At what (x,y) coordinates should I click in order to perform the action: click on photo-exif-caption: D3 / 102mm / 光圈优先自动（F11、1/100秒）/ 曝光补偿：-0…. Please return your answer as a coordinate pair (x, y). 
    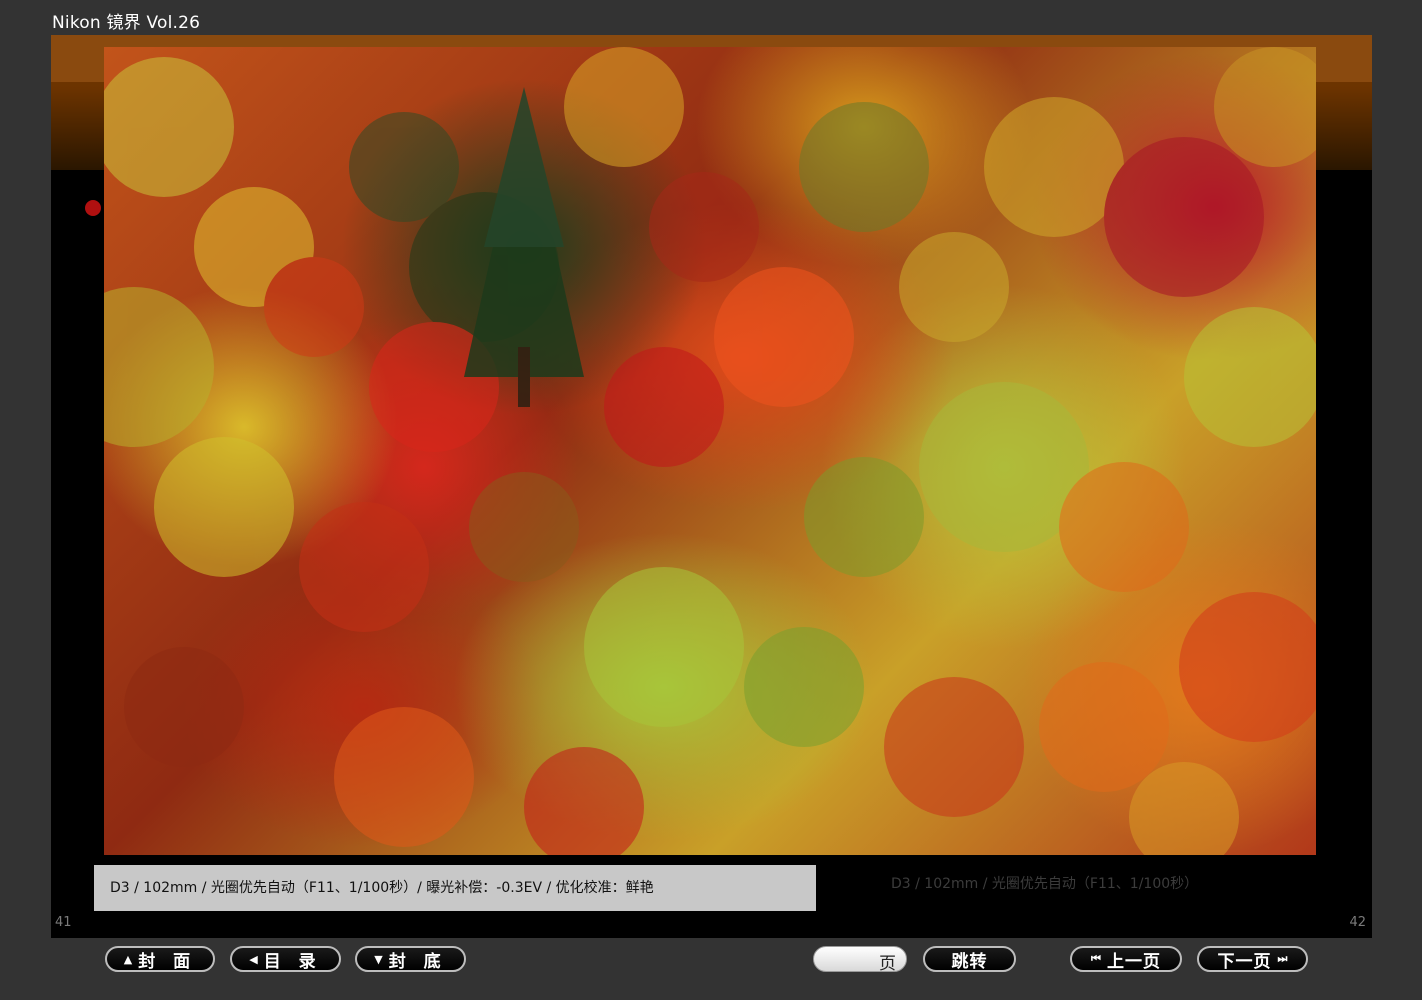
    Looking at the image, I should click on (455, 888).